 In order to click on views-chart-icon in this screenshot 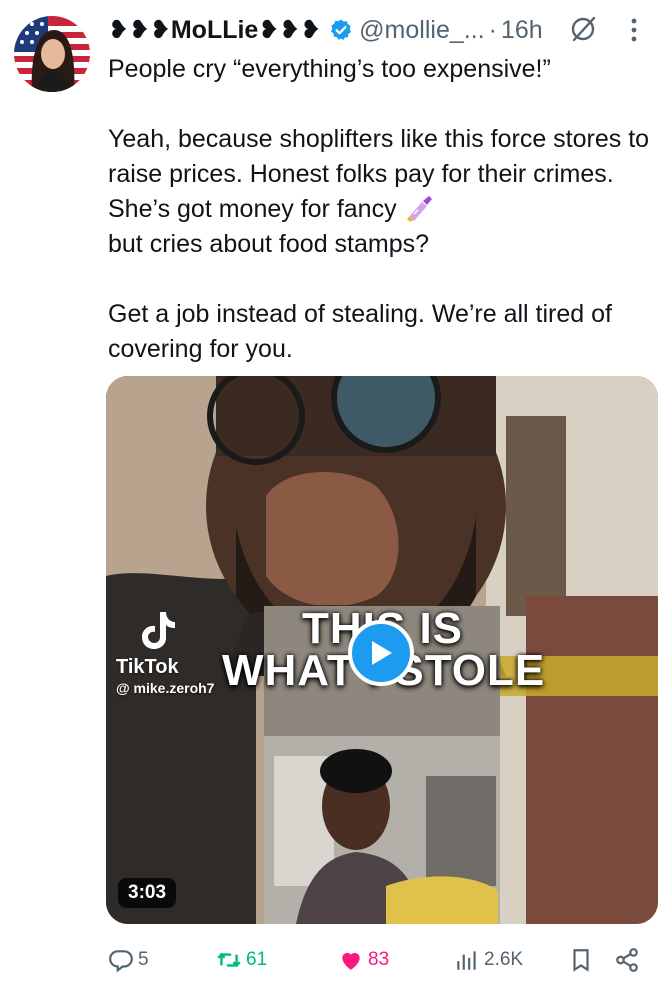, I will do `click(466, 960)`.